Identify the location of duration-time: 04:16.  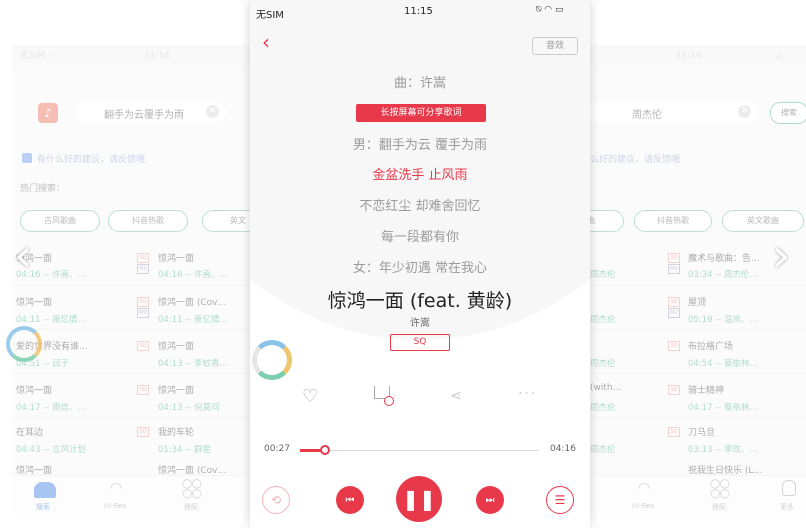
(563, 449).